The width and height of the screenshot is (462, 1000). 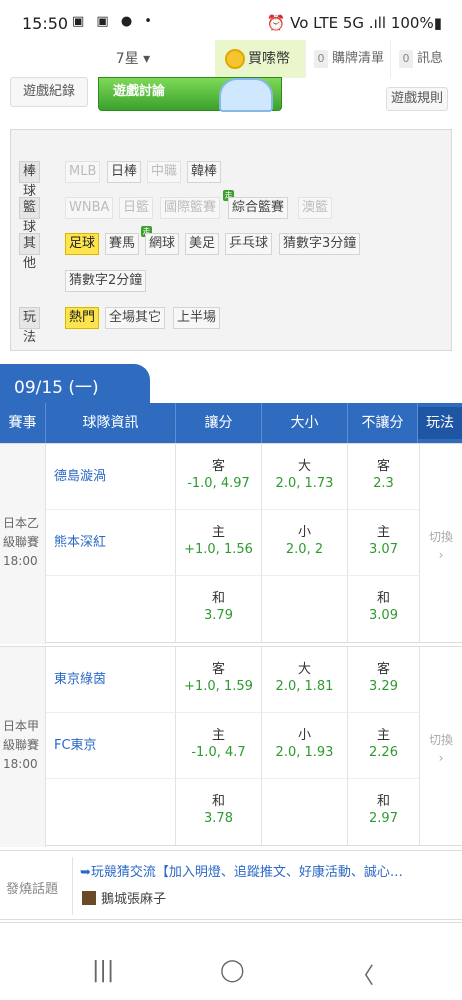 I want to click on filter-label: 玩法, so click(x=30, y=326).